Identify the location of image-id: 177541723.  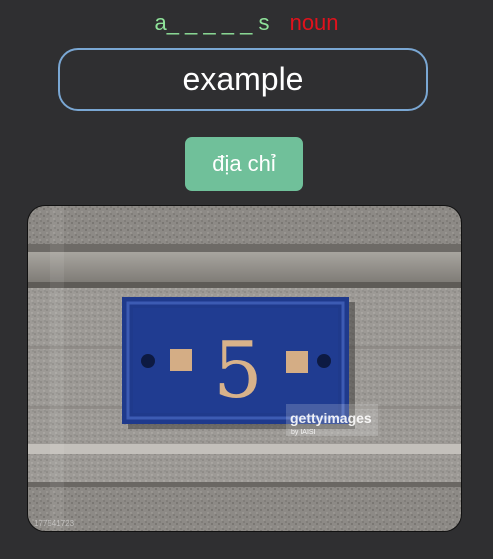
(54, 523).